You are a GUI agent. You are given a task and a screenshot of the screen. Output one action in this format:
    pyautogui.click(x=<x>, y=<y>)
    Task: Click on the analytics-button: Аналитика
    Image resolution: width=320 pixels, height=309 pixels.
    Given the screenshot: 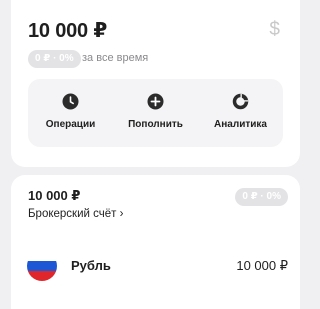 What is the action you would take?
    pyautogui.click(x=240, y=113)
    